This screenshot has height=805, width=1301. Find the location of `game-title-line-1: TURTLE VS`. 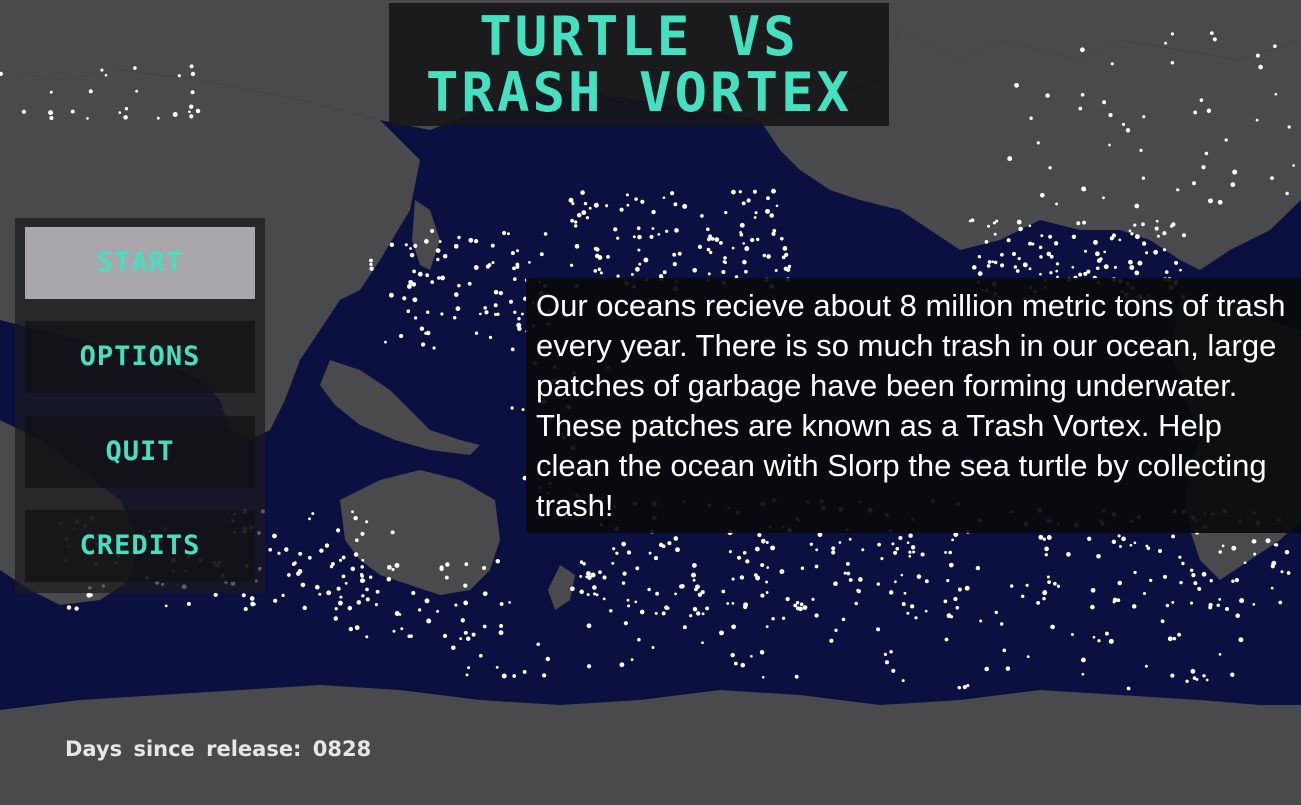

game-title-line-1: TURTLE VS is located at coordinates (639, 36).